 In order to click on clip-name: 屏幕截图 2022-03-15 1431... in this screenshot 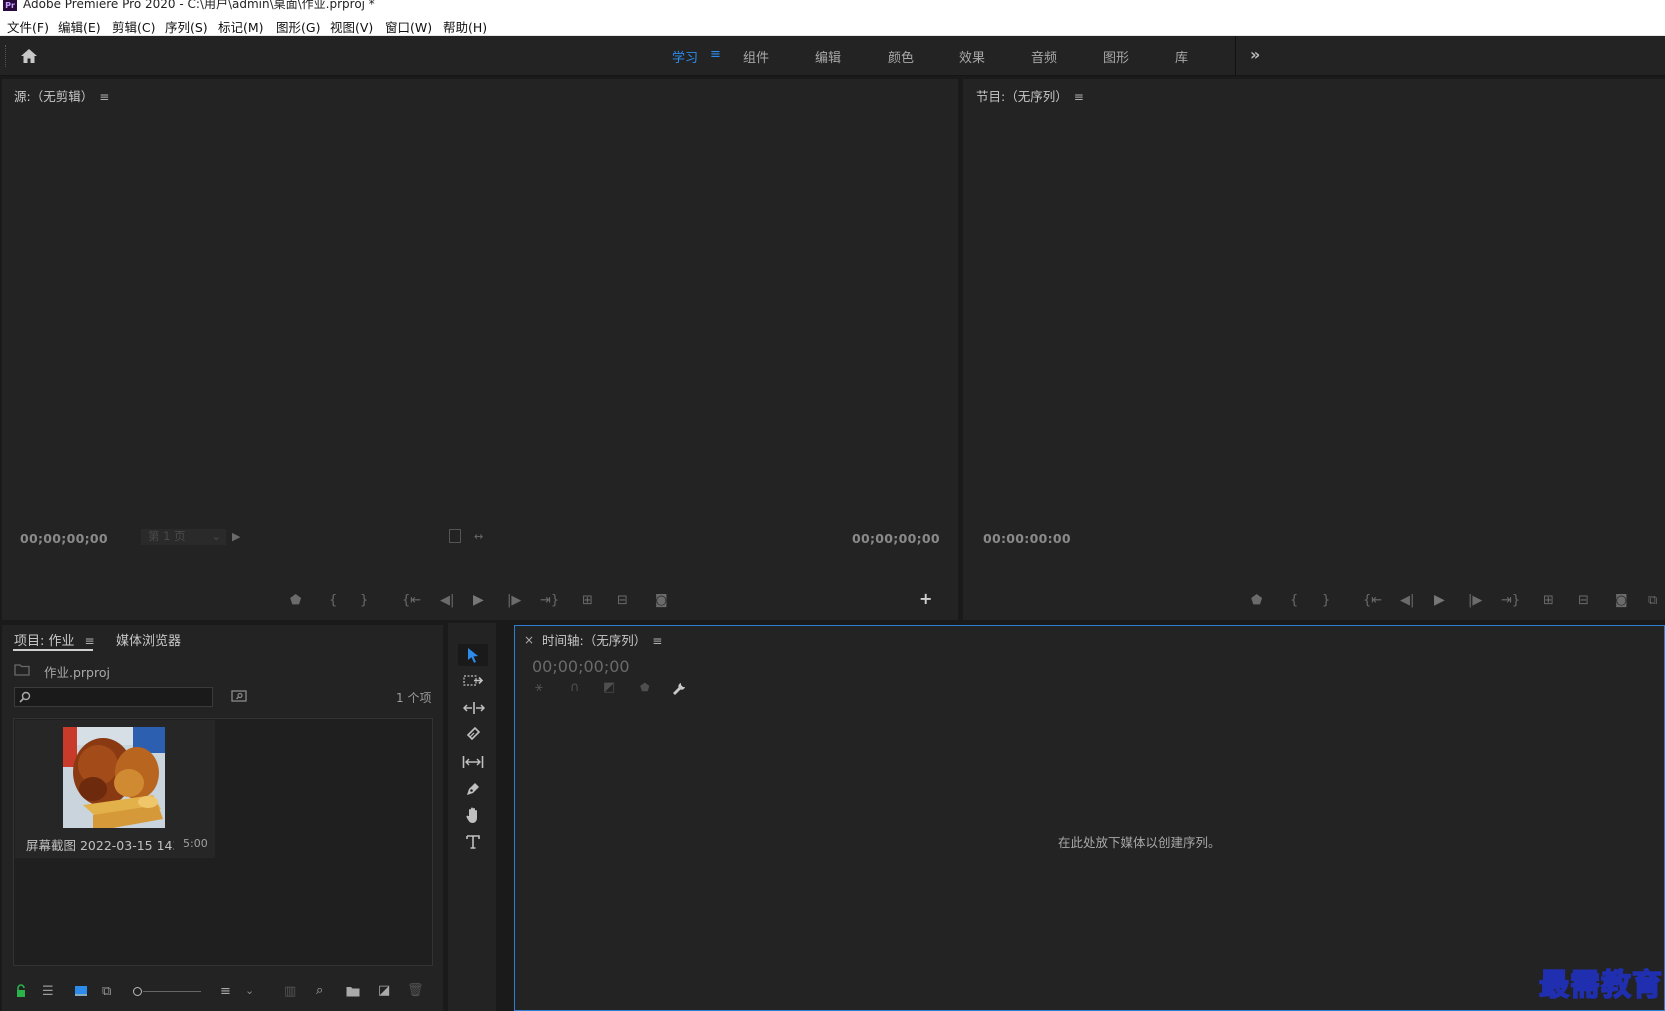, I will do `click(100, 845)`.